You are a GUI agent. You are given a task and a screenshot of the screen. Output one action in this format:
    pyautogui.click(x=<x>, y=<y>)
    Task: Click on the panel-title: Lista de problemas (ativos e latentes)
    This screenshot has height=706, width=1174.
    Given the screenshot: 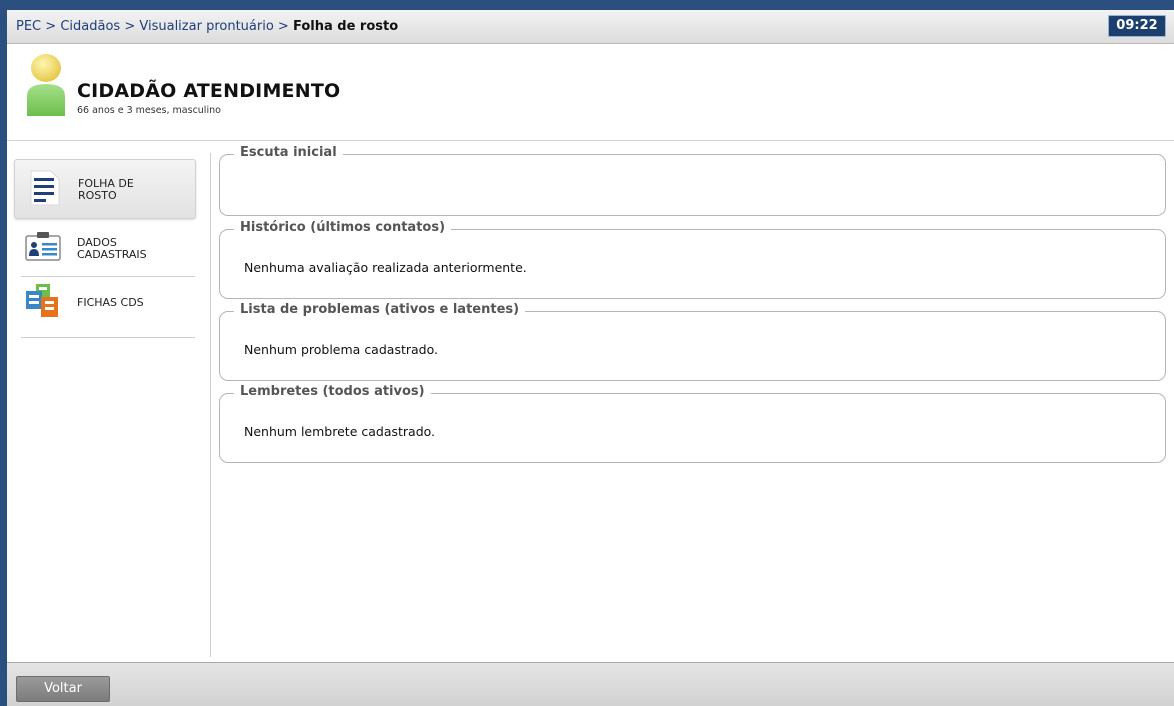 What is the action you would take?
    pyautogui.click(x=375, y=309)
    